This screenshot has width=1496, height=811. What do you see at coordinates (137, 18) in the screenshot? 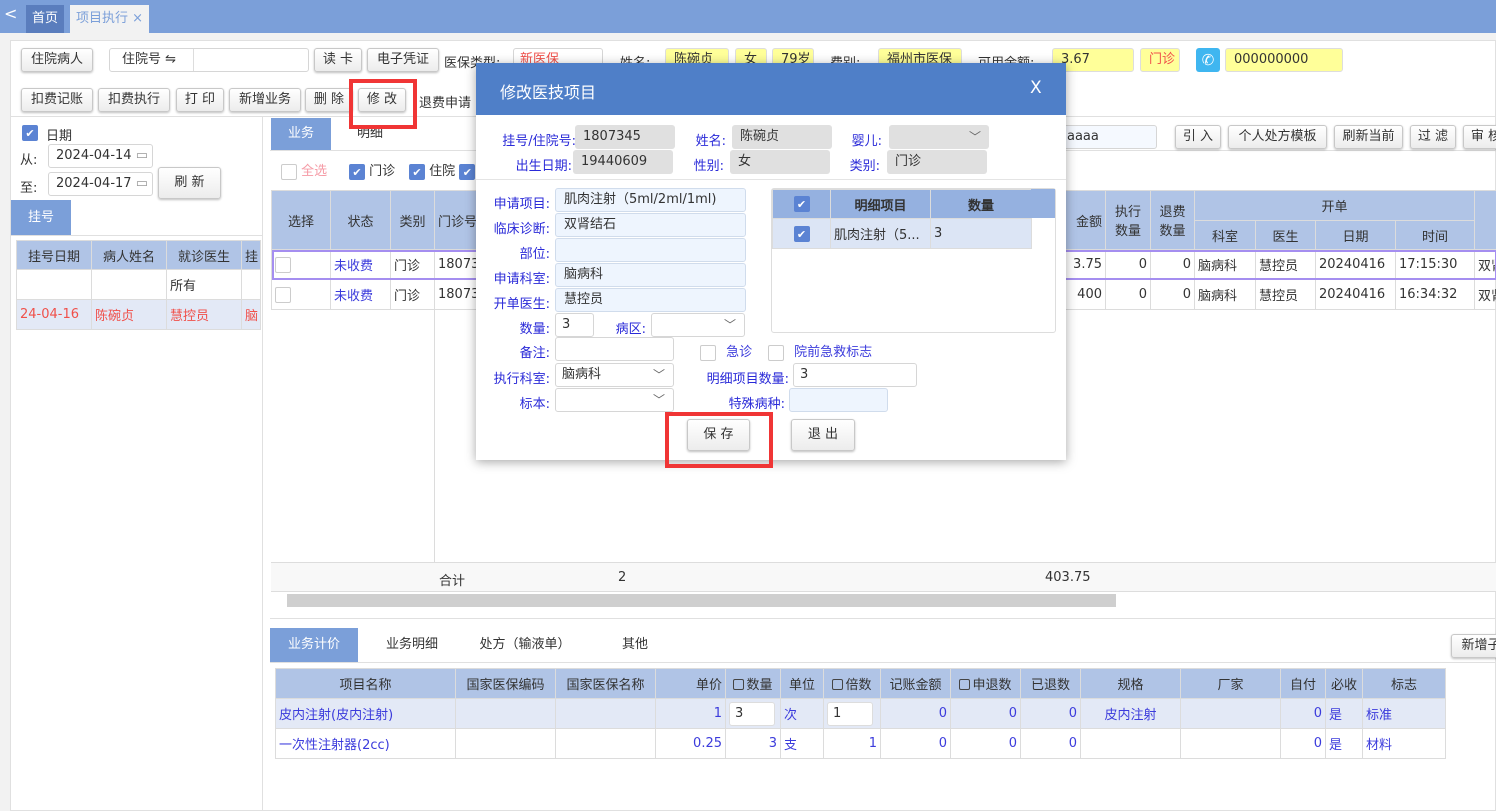
I see `close-icon: ×` at bounding box center [137, 18].